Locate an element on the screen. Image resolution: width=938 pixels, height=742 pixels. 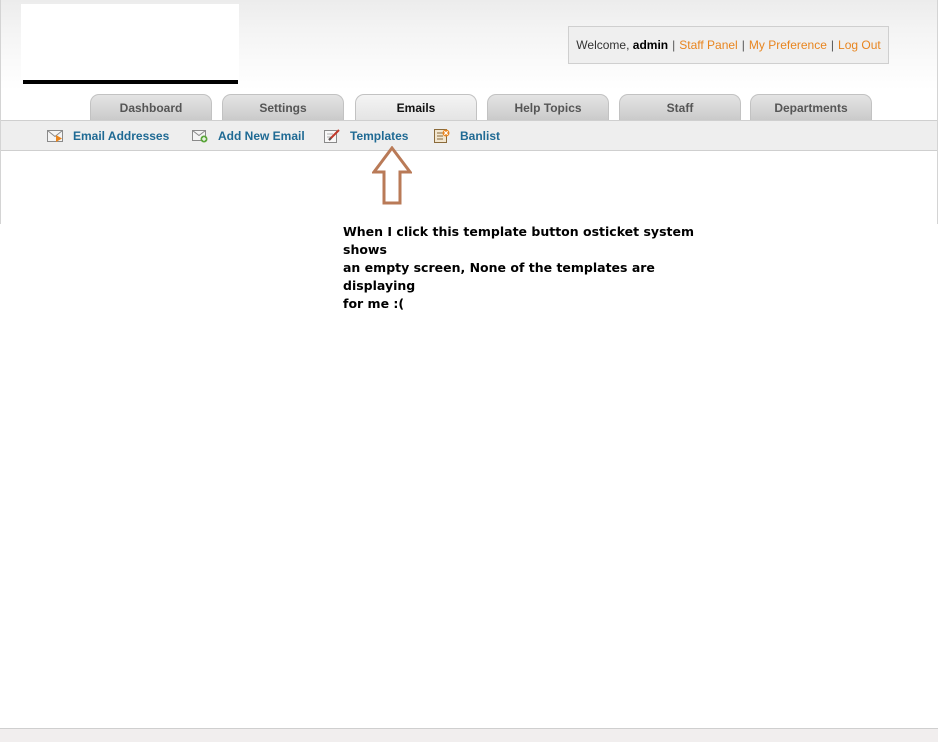
subnav-add-new-email: Add New Email is located at coordinates (248, 136).